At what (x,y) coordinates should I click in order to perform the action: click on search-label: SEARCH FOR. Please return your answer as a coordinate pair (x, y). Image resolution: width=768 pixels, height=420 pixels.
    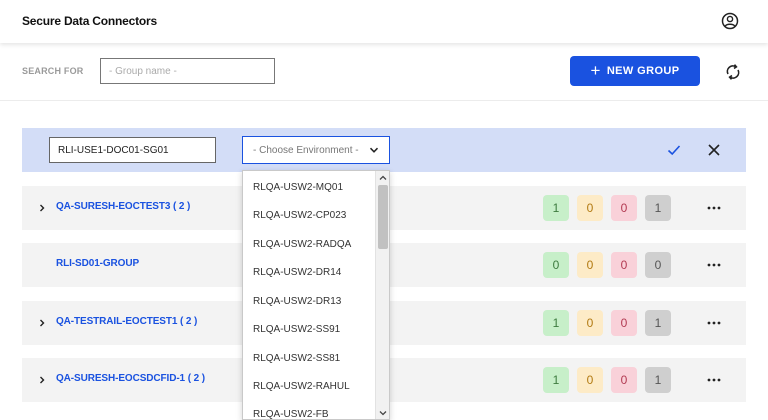
    Looking at the image, I should click on (53, 71).